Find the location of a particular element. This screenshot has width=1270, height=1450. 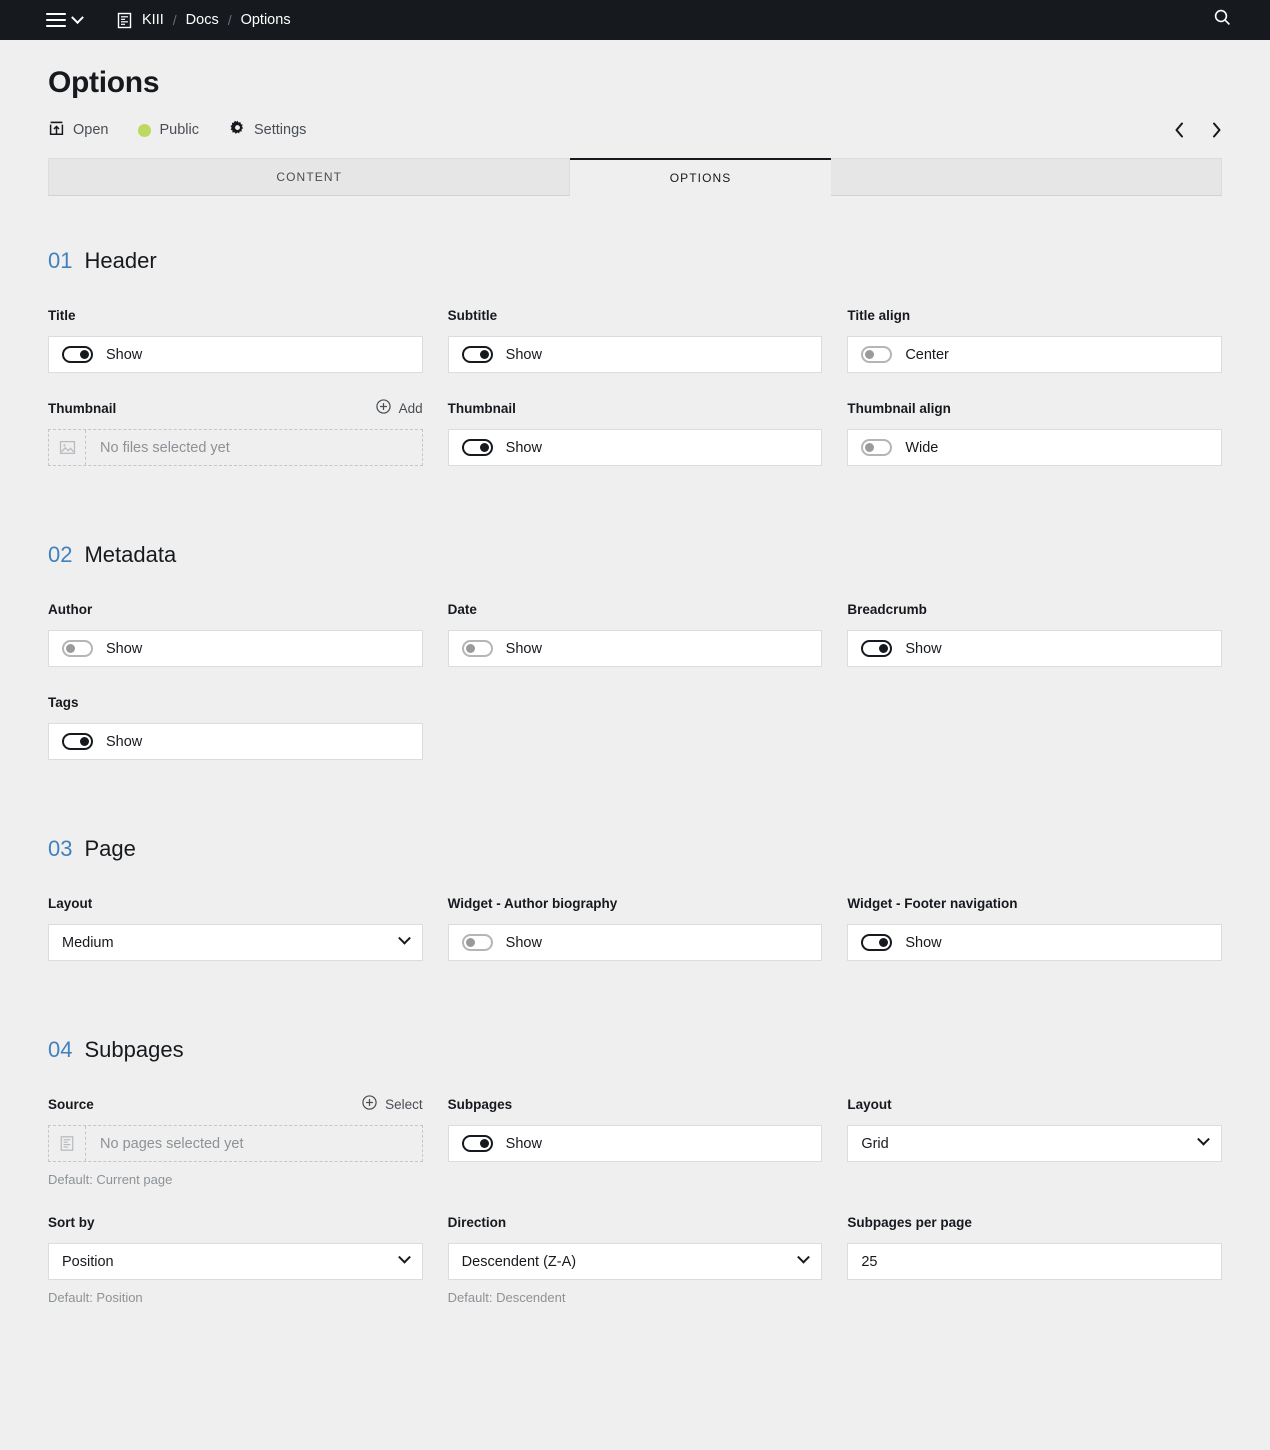

field-label: Title align is located at coordinates (879, 315).